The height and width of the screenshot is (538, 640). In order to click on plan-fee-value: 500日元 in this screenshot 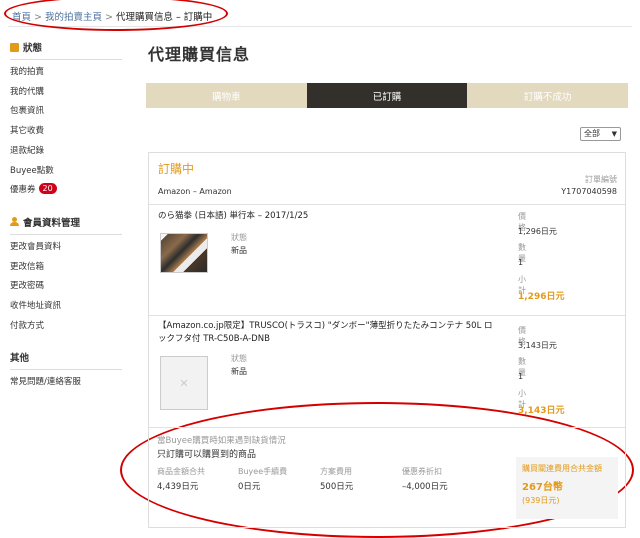, I will do `click(337, 487)`.